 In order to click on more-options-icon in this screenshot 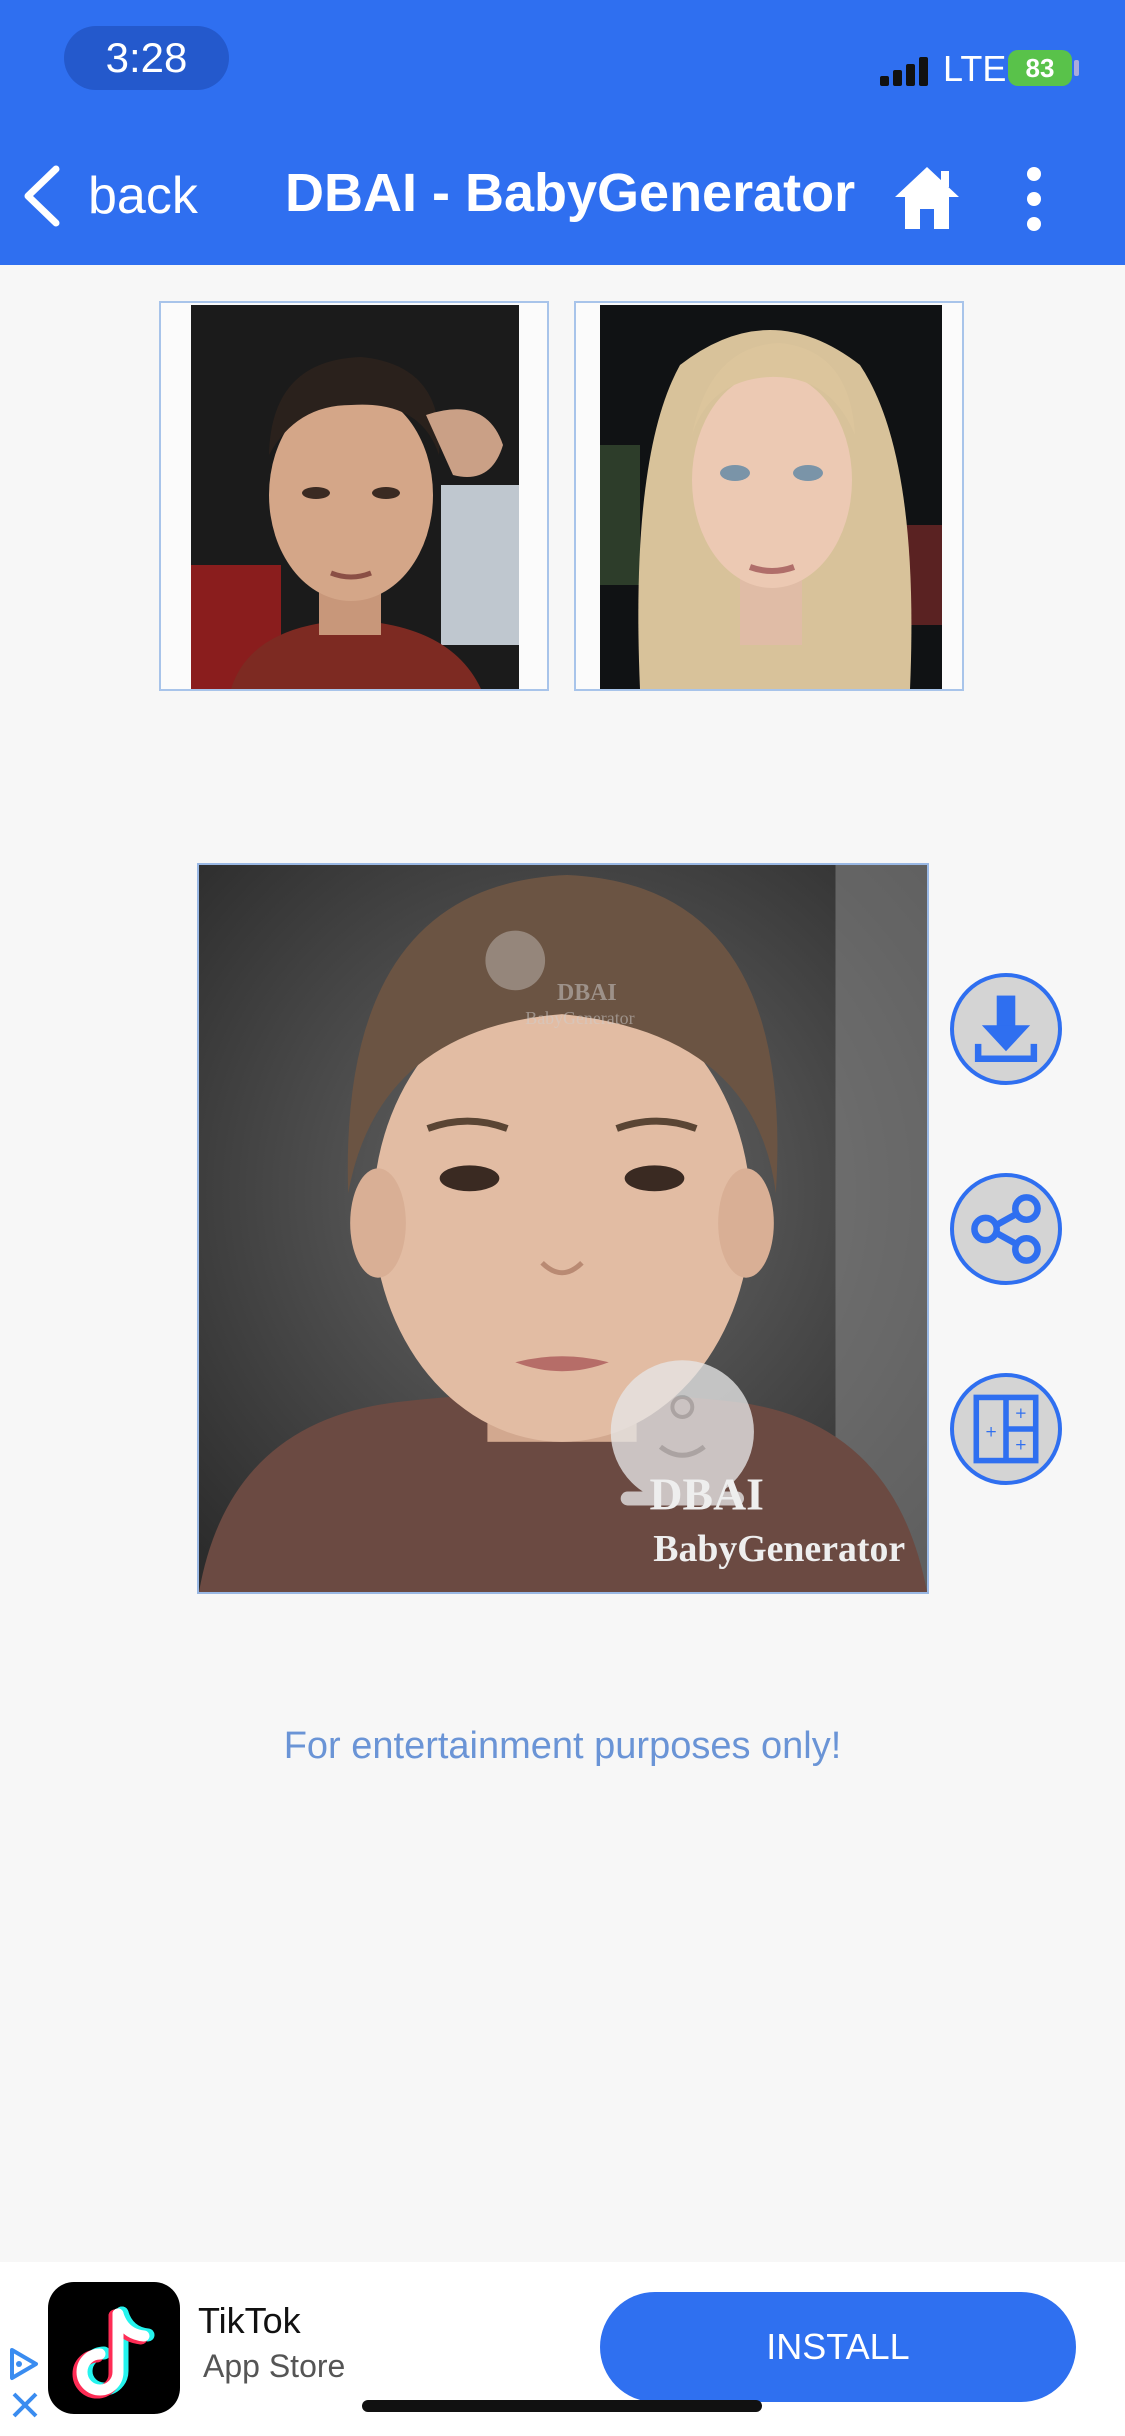, I will do `click(1034, 199)`.